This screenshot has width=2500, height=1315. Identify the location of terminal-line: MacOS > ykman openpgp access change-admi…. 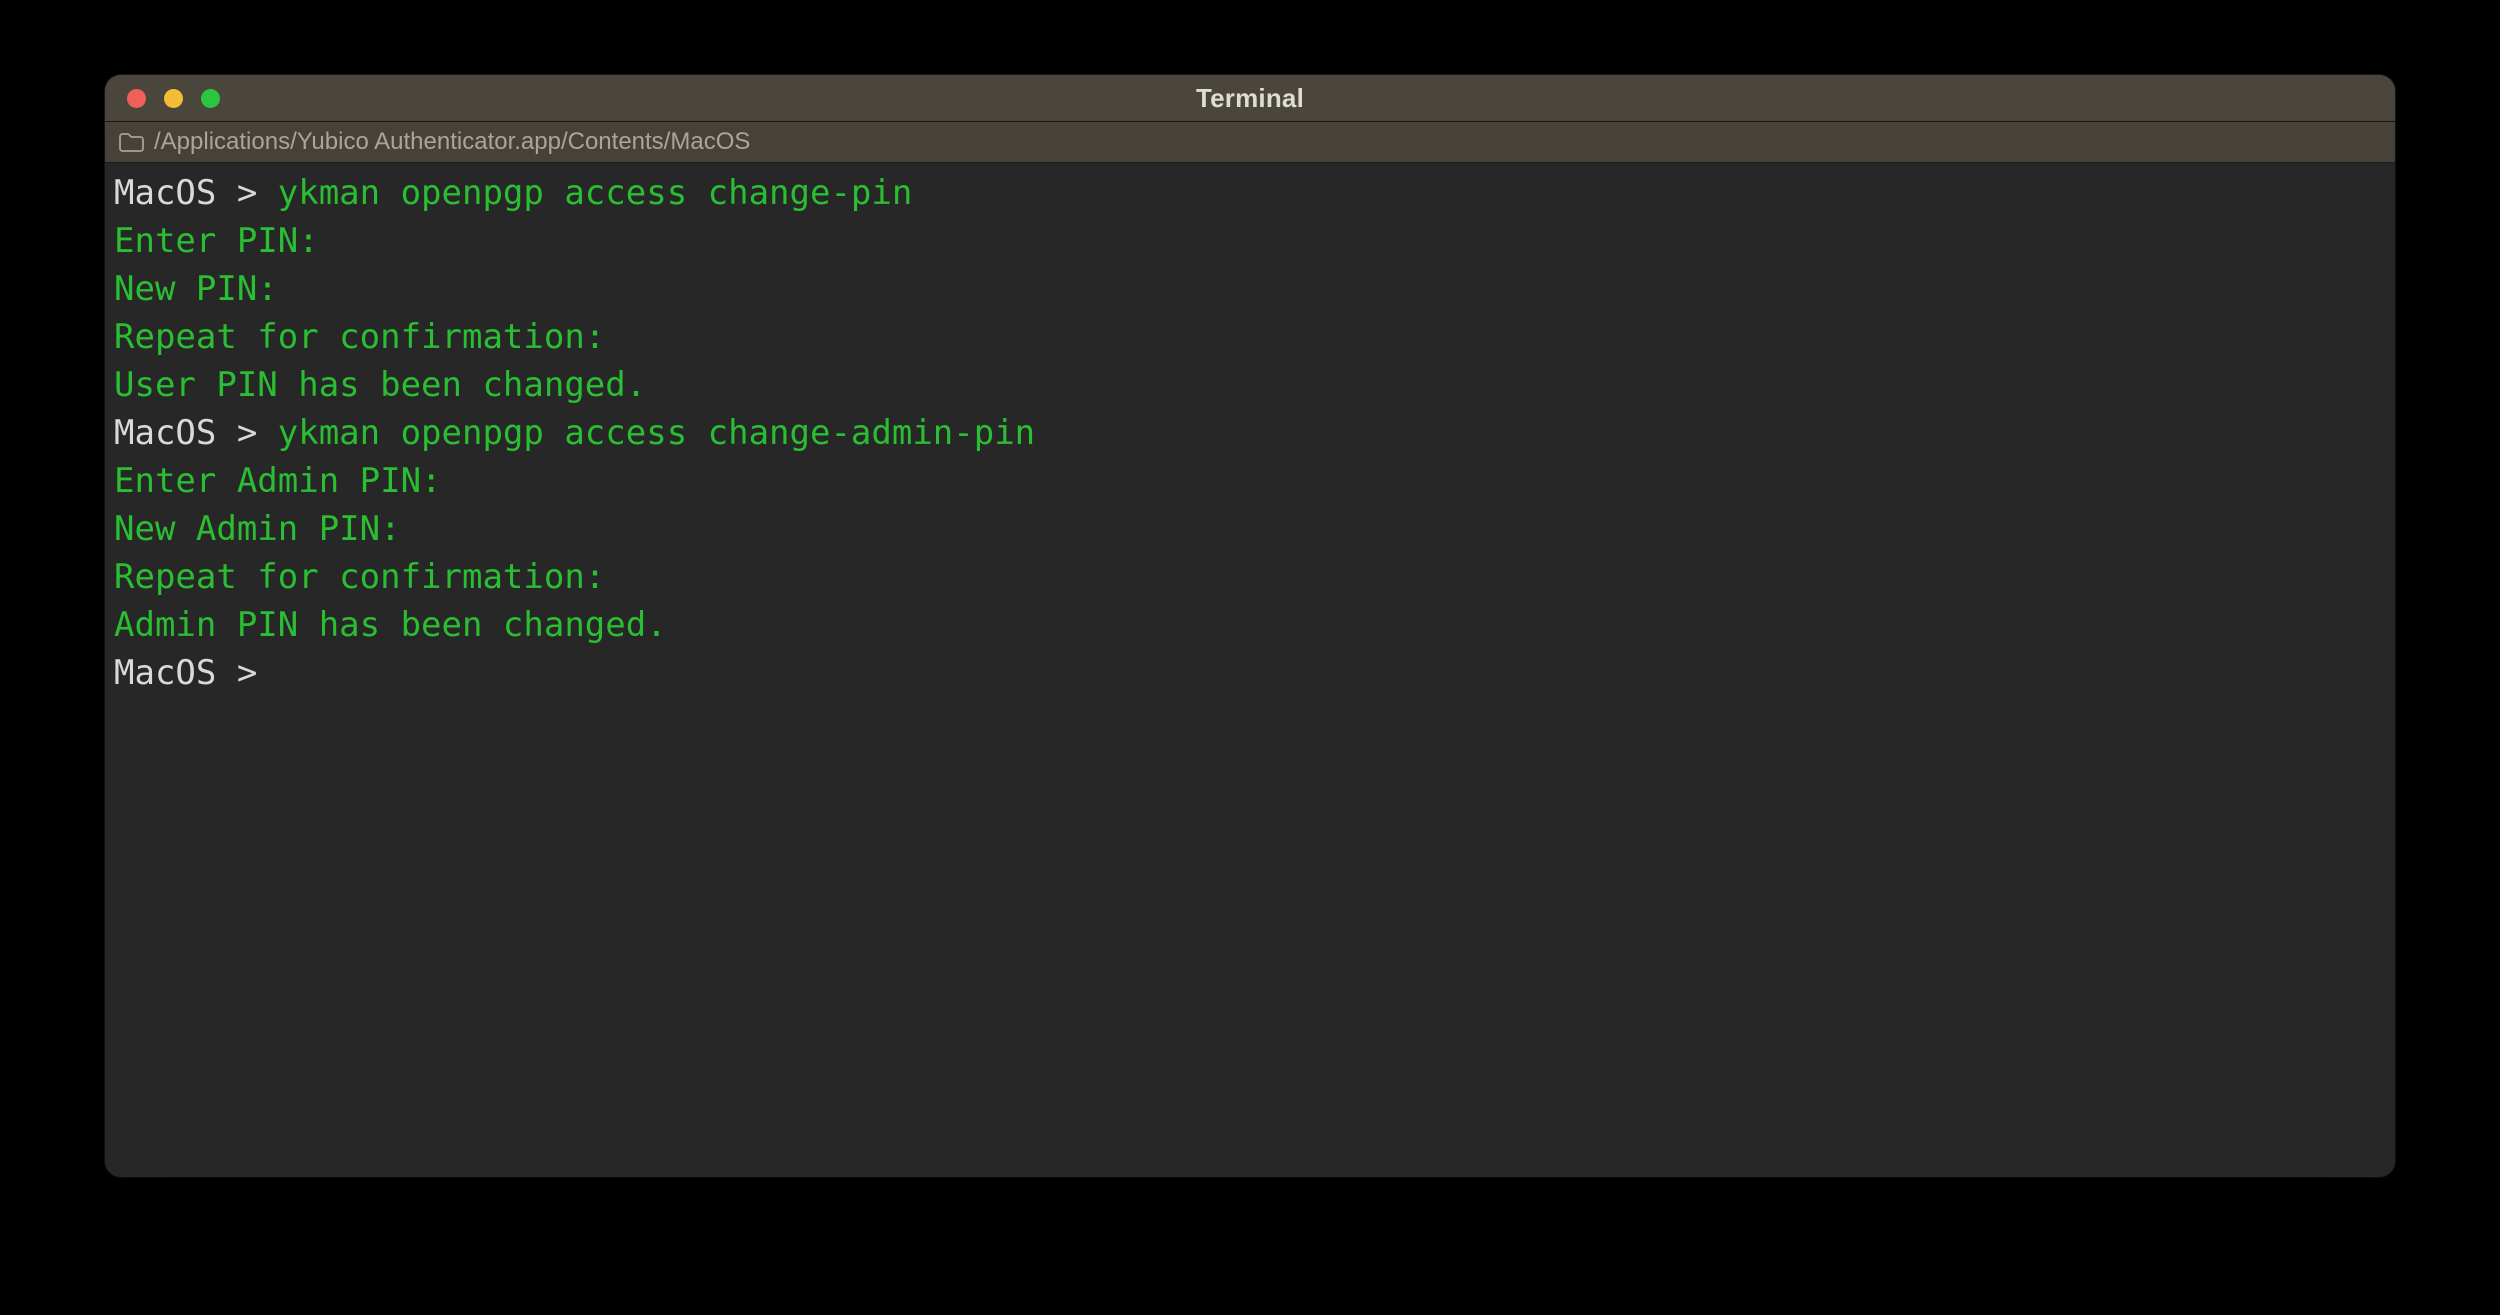
(1249, 433).